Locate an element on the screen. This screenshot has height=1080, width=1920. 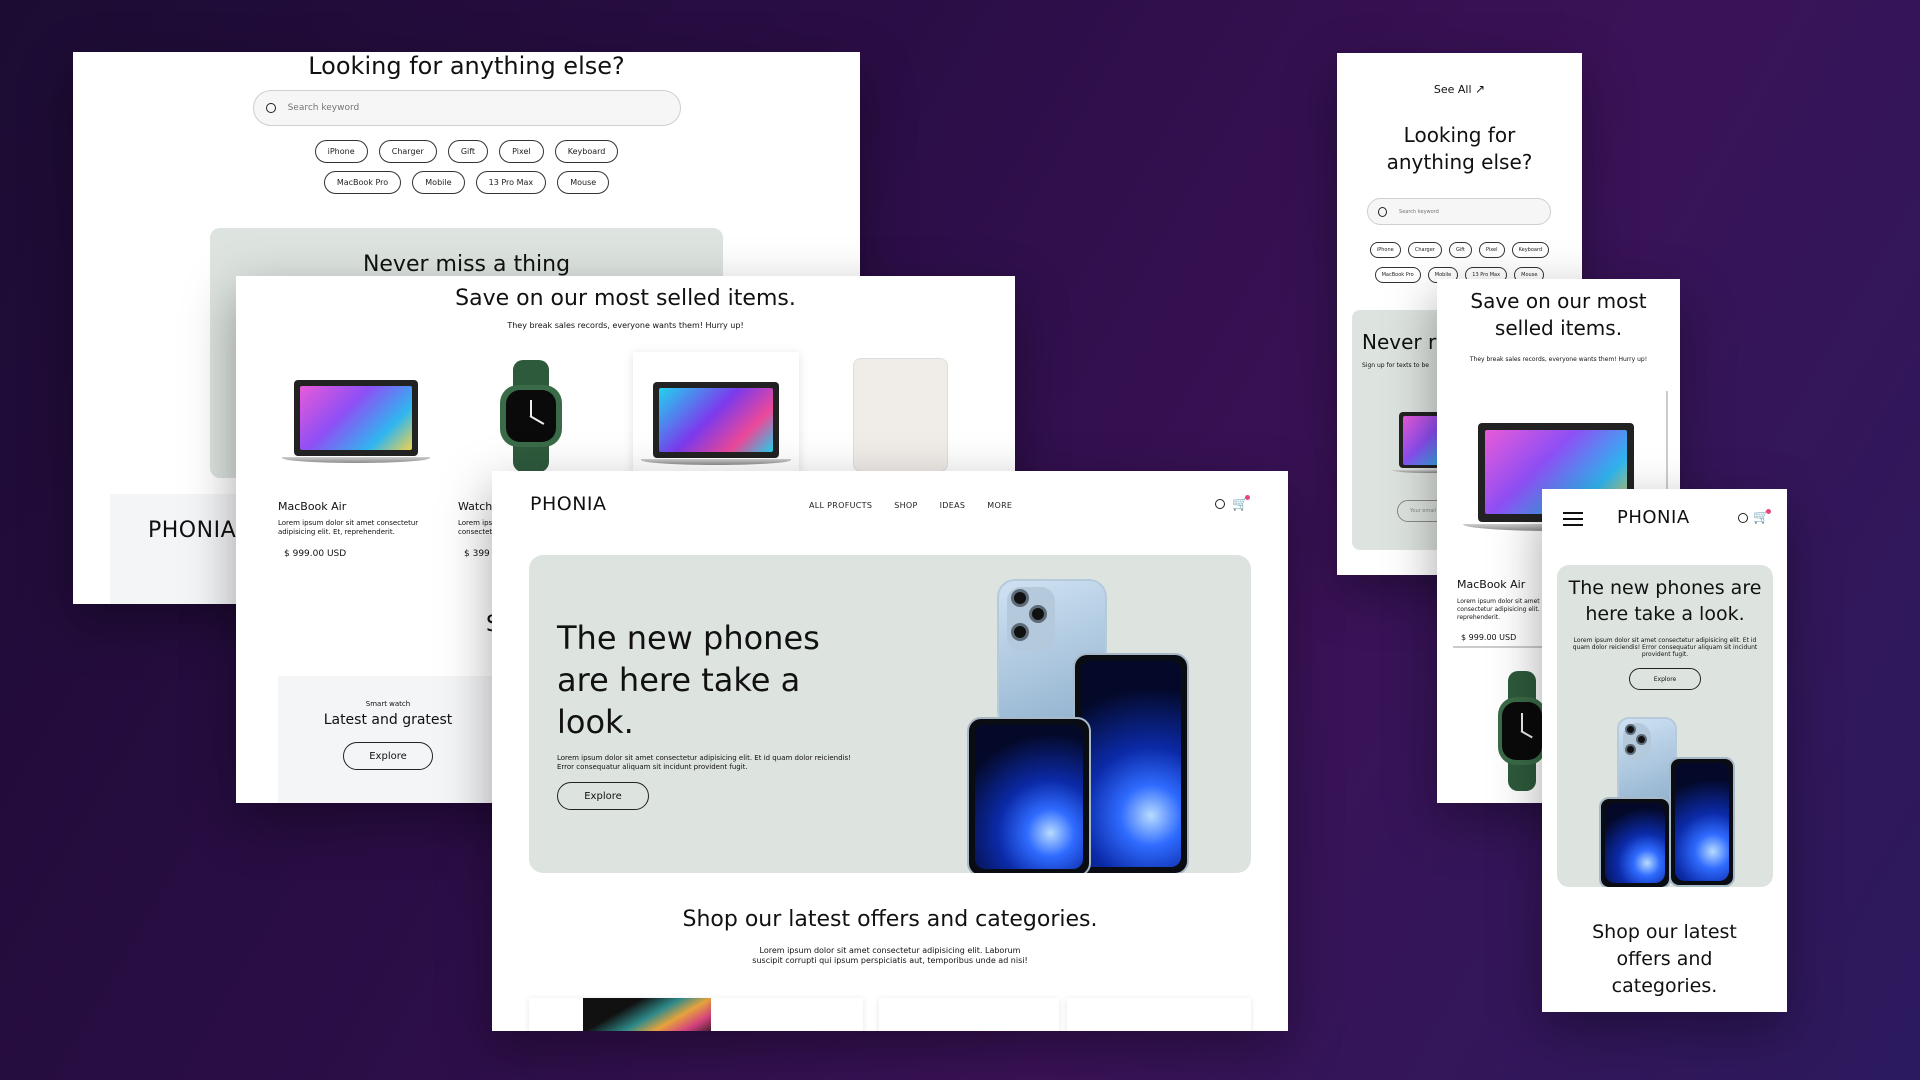
top-nav: PHONIA ALL PROFUCTS SHOP IDEAS MORE 🛒 is located at coordinates (890, 504).